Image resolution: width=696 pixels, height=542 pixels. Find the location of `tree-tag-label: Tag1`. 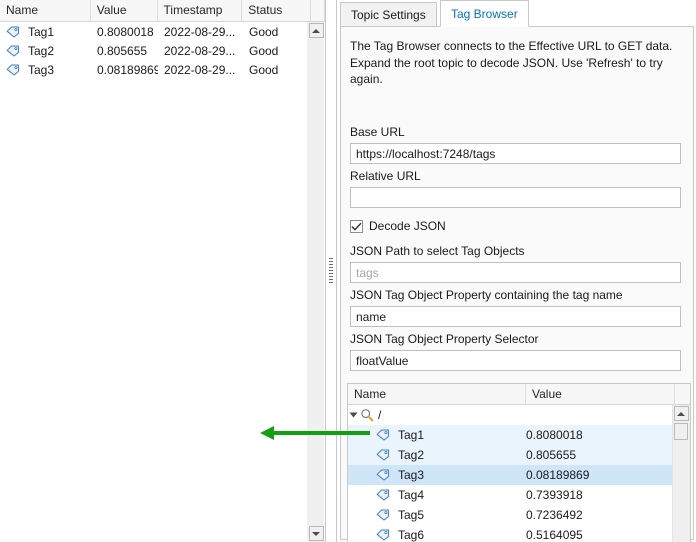

tree-tag-label: Tag1 is located at coordinates (411, 435).